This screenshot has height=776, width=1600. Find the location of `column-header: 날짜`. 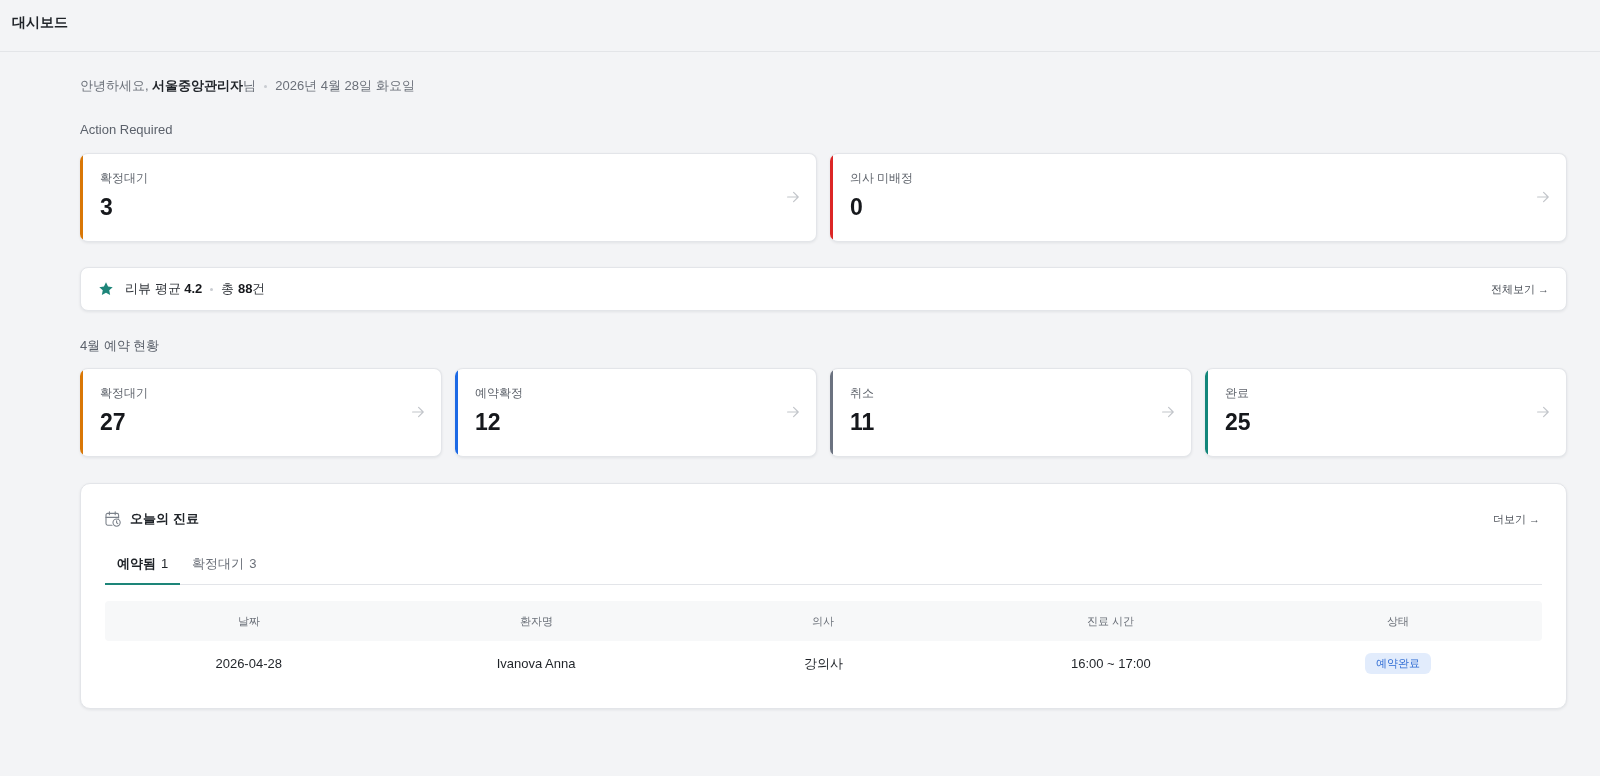

column-header: 날짜 is located at coordinates (248, 621).